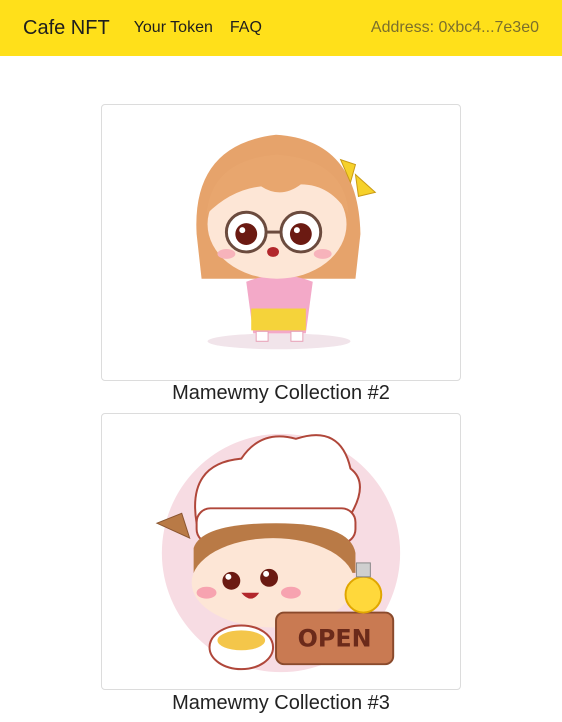 The height and width of the screenshot is (722, 562). Describe the element at coordinates (286, 242) in the screenshot. I see `chibi-girl-illustration` at that location.